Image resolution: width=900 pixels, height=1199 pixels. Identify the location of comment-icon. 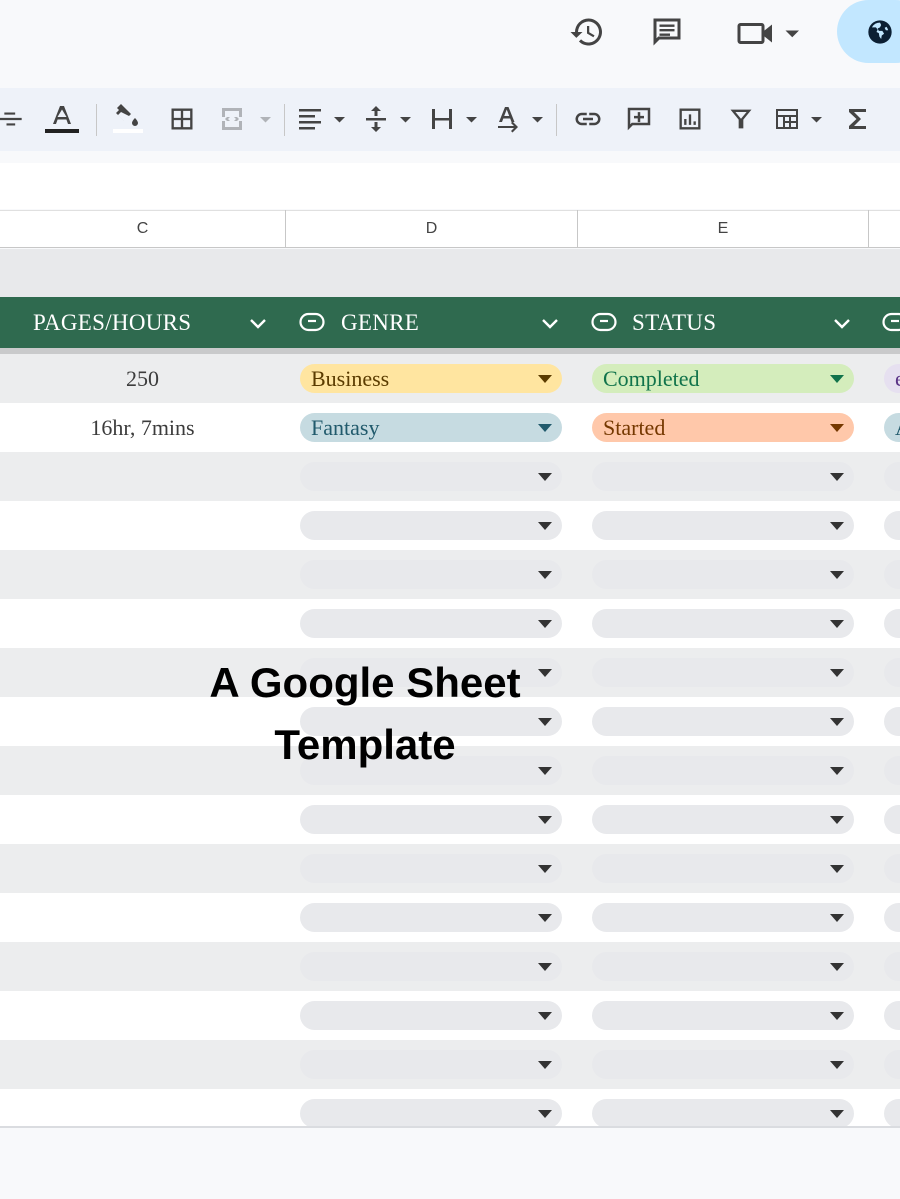
(667, 32).